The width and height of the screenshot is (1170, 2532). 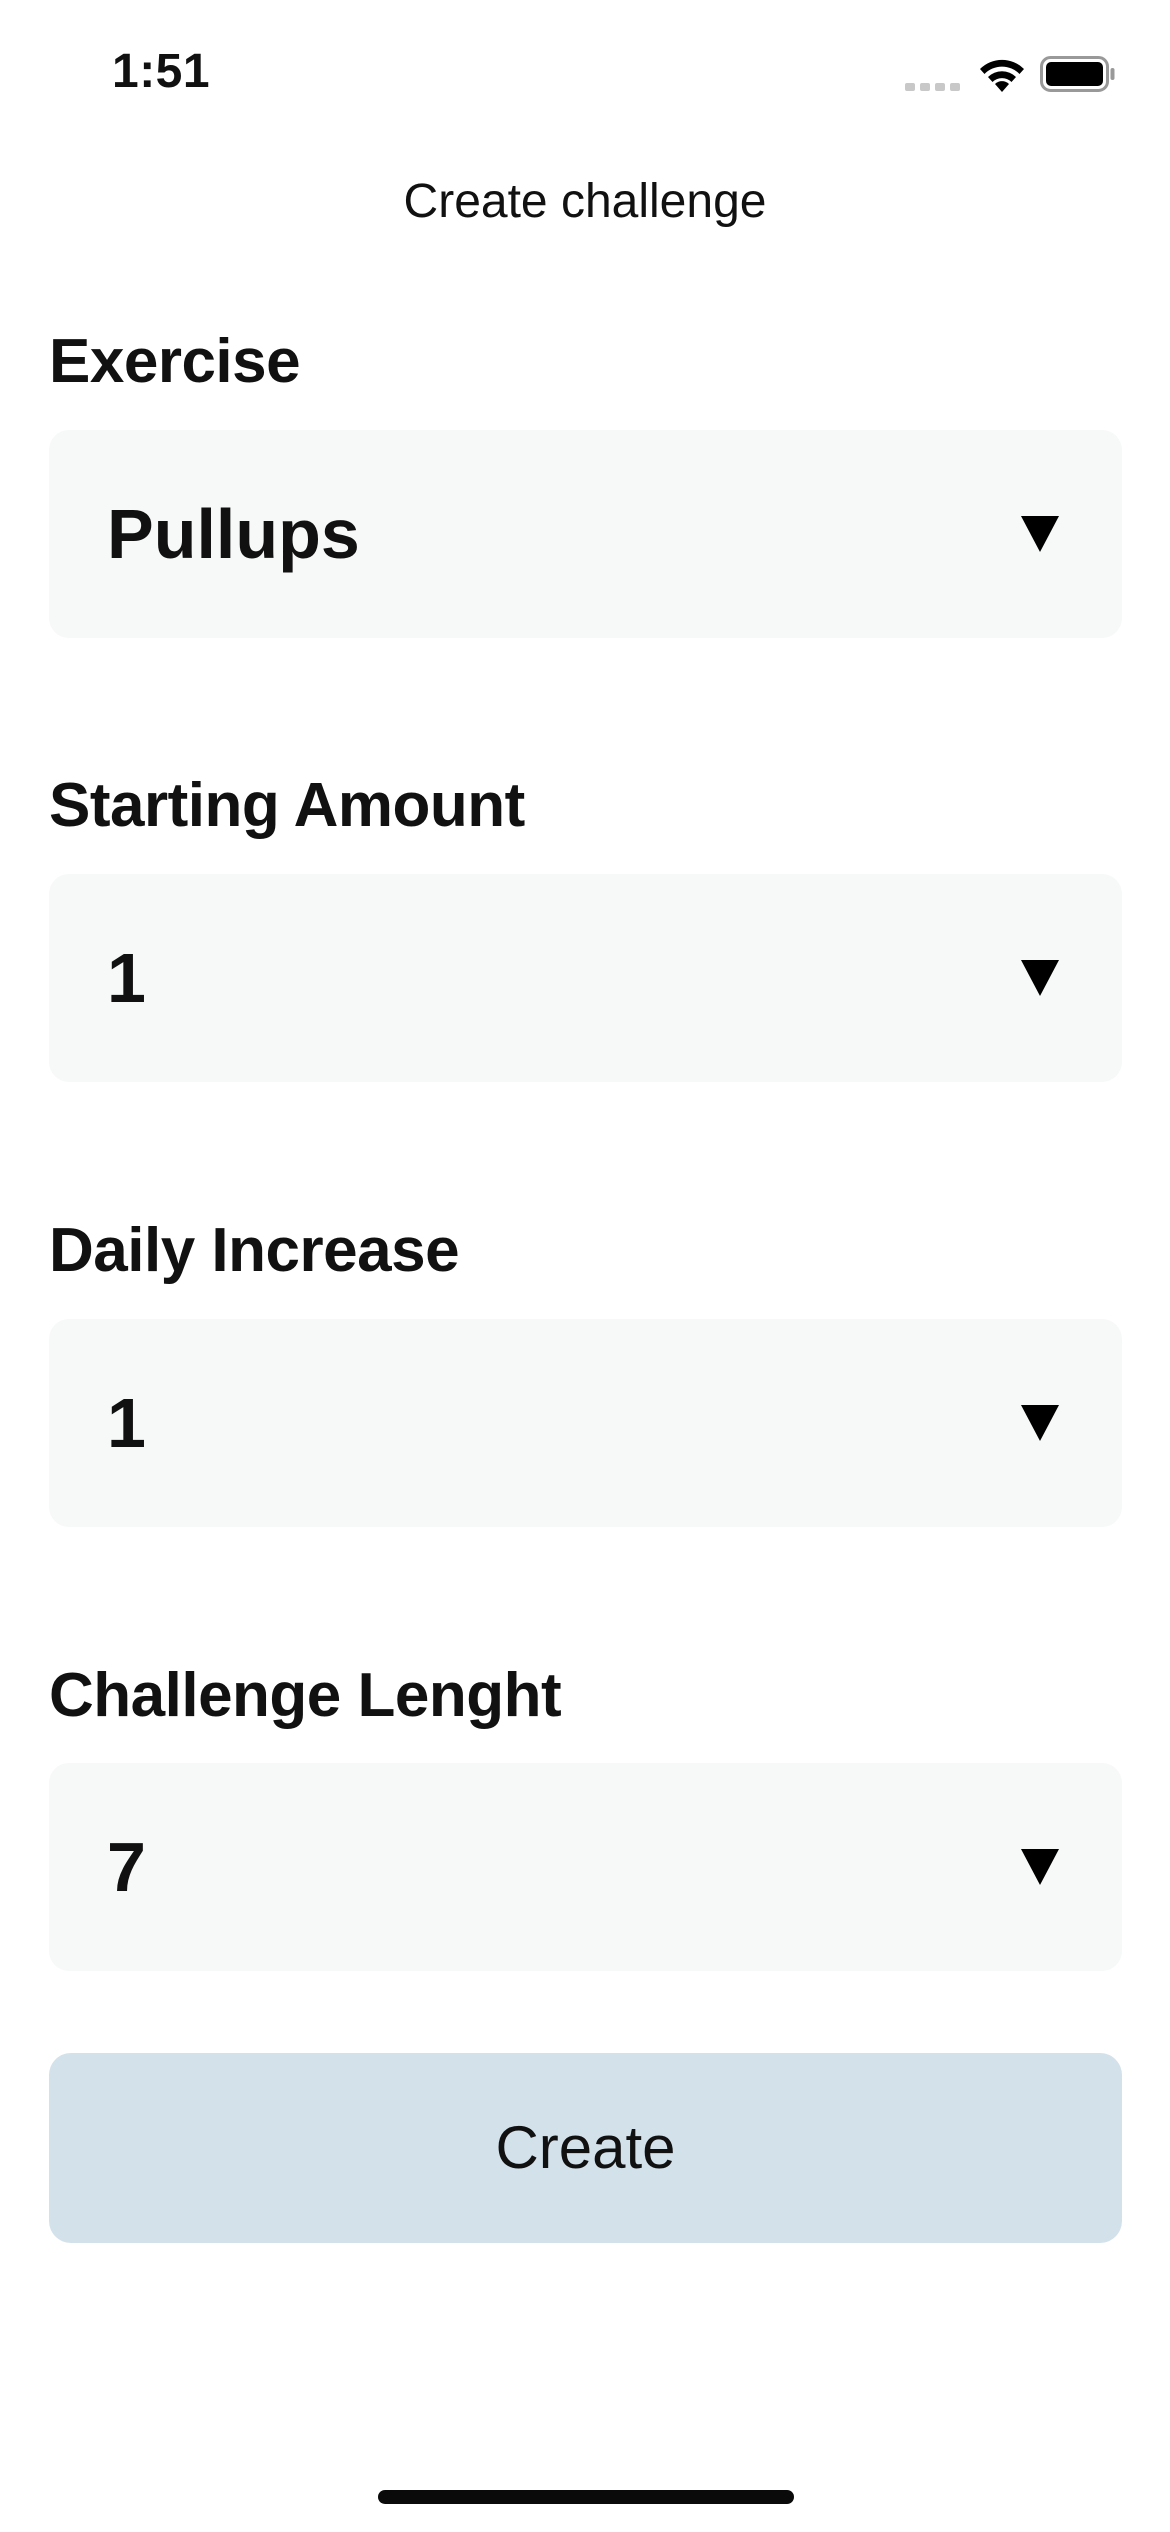 I want to click on daily-increase-label: Daily Increase, so click(x=254, y=1250).